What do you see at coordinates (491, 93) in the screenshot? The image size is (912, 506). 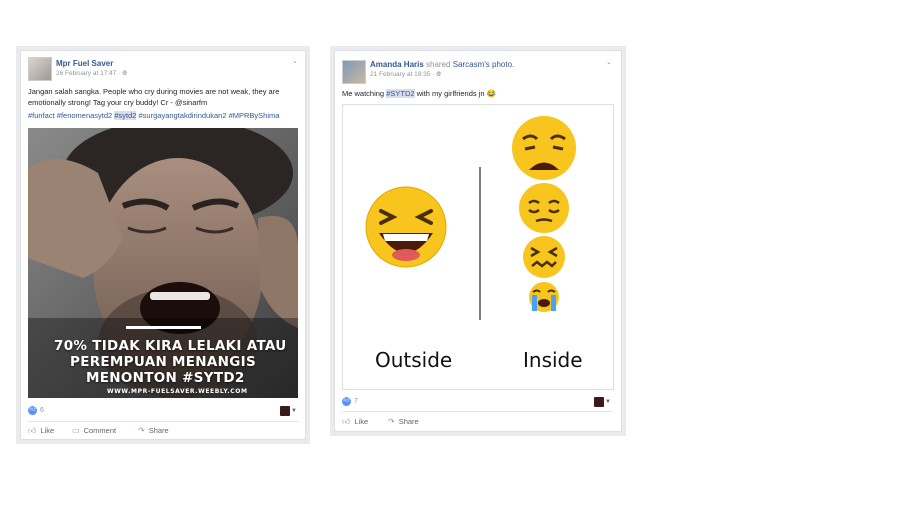 I see `laughing-emoji: 😂` at bounding box center [491, 93].